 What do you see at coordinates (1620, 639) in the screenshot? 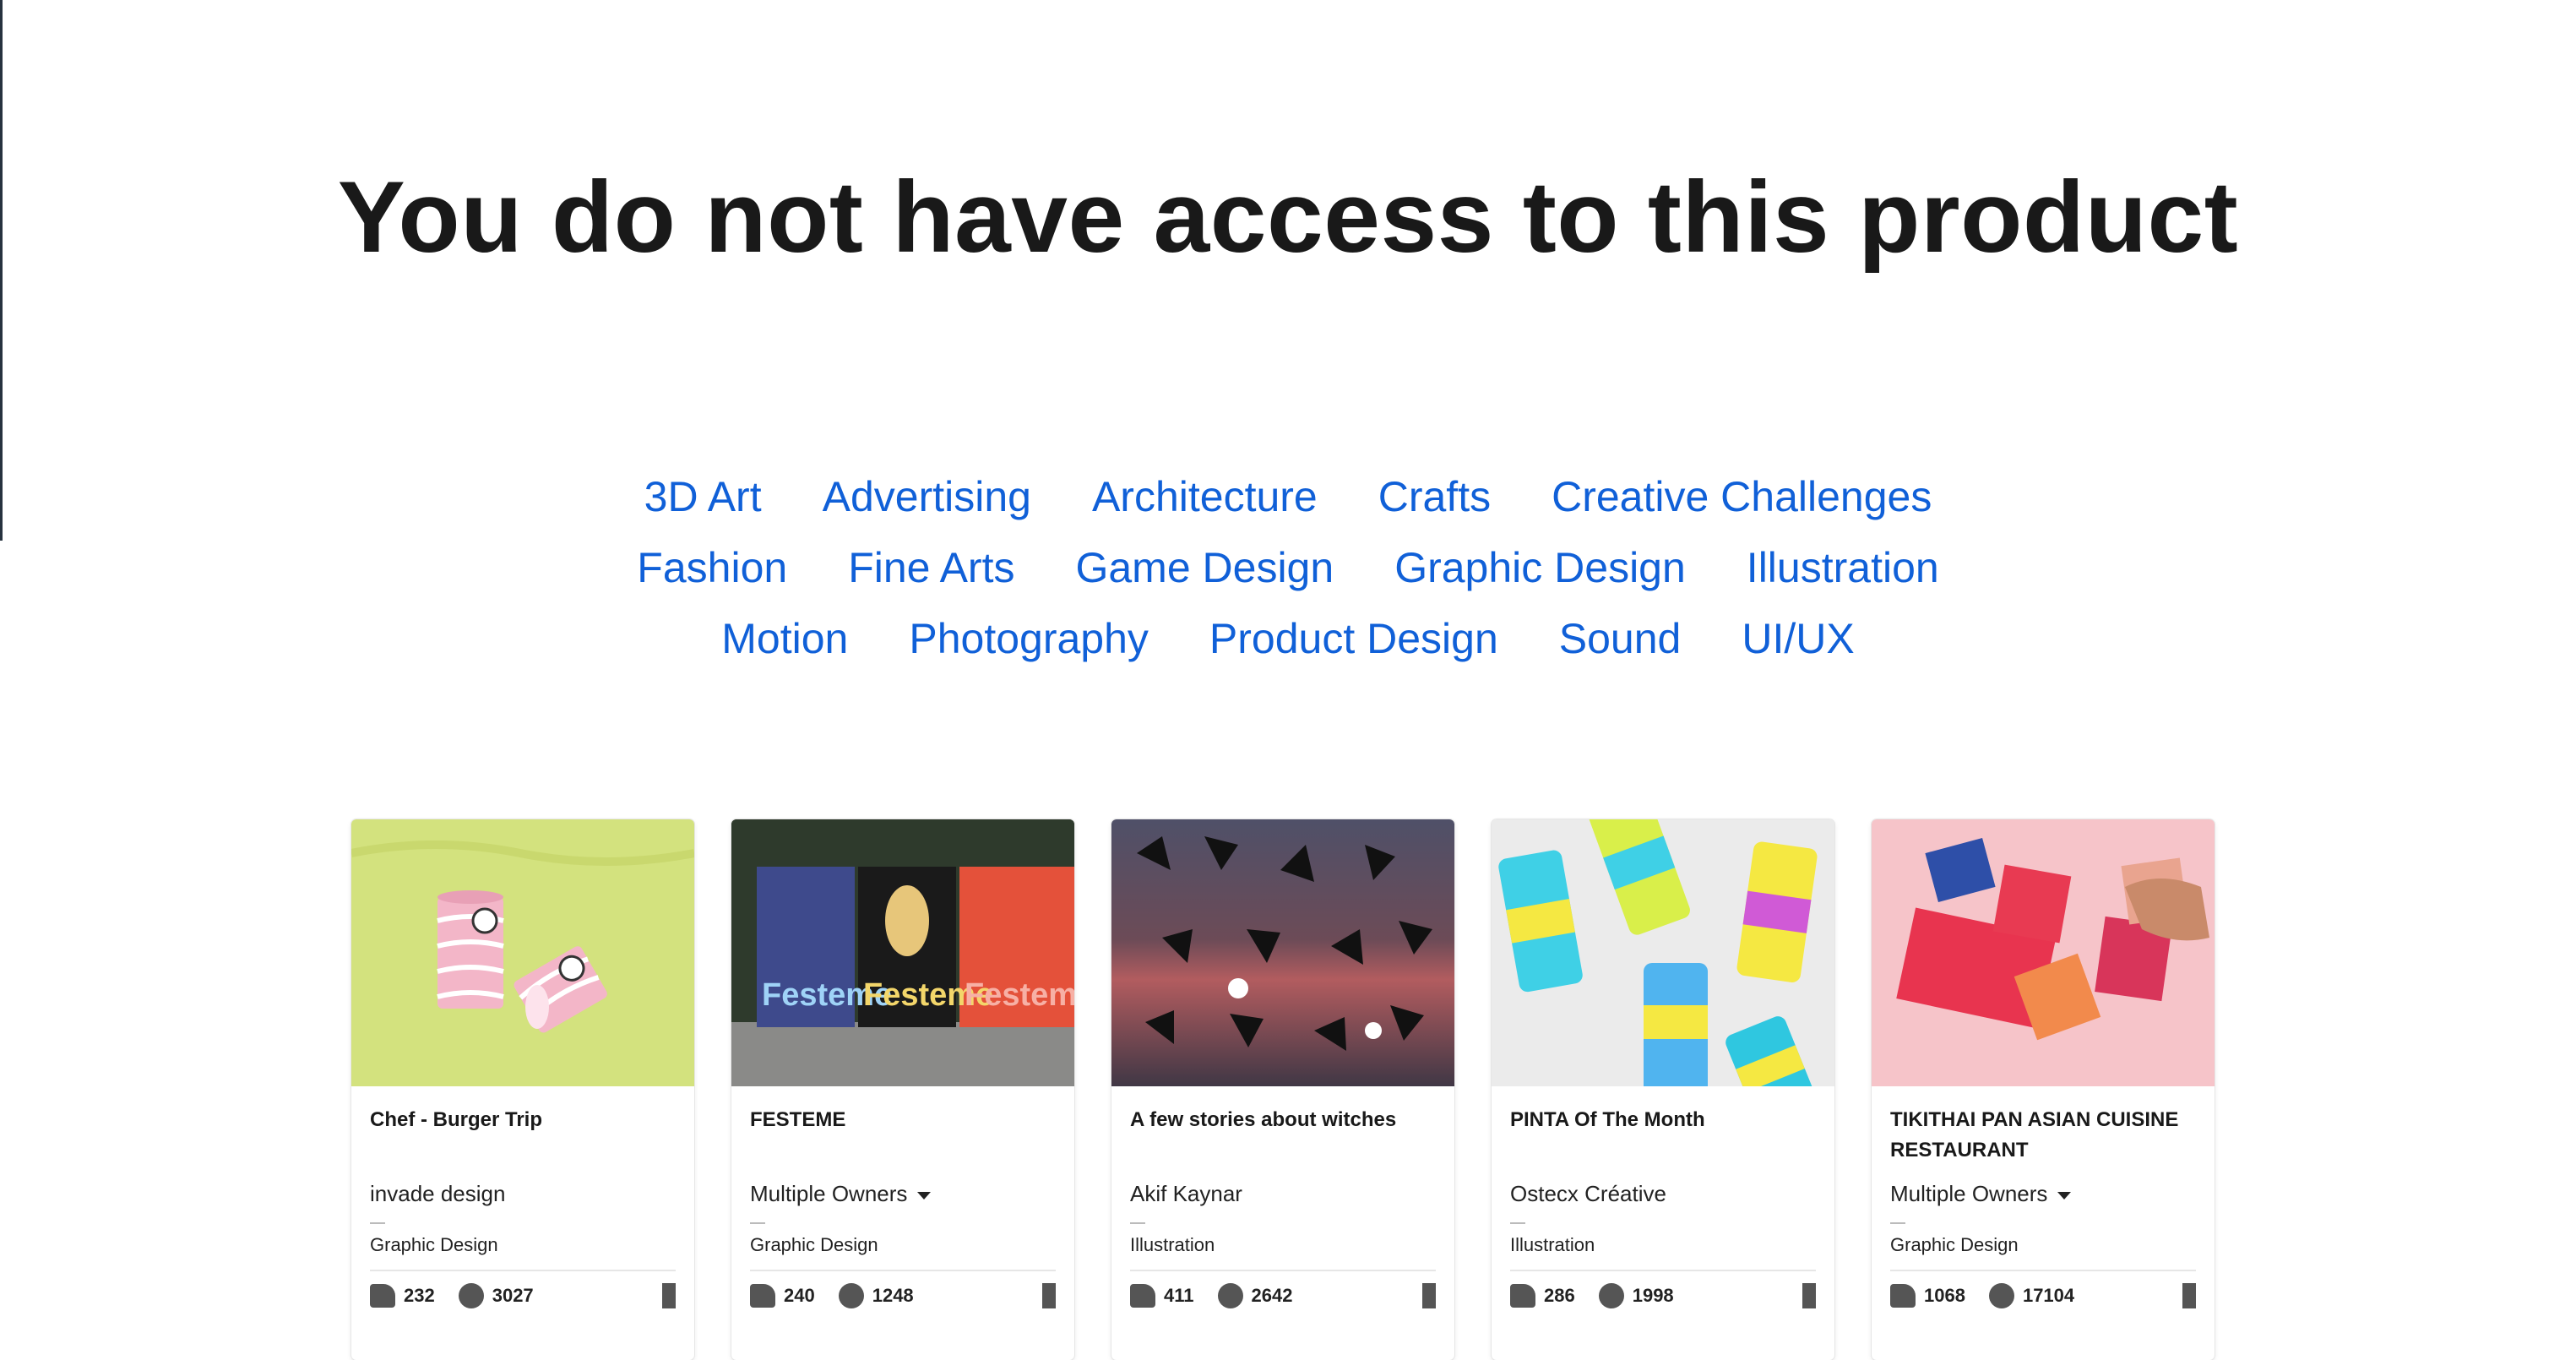
I see `category-link-sound: Sound` at bounding box center [1620, 639].